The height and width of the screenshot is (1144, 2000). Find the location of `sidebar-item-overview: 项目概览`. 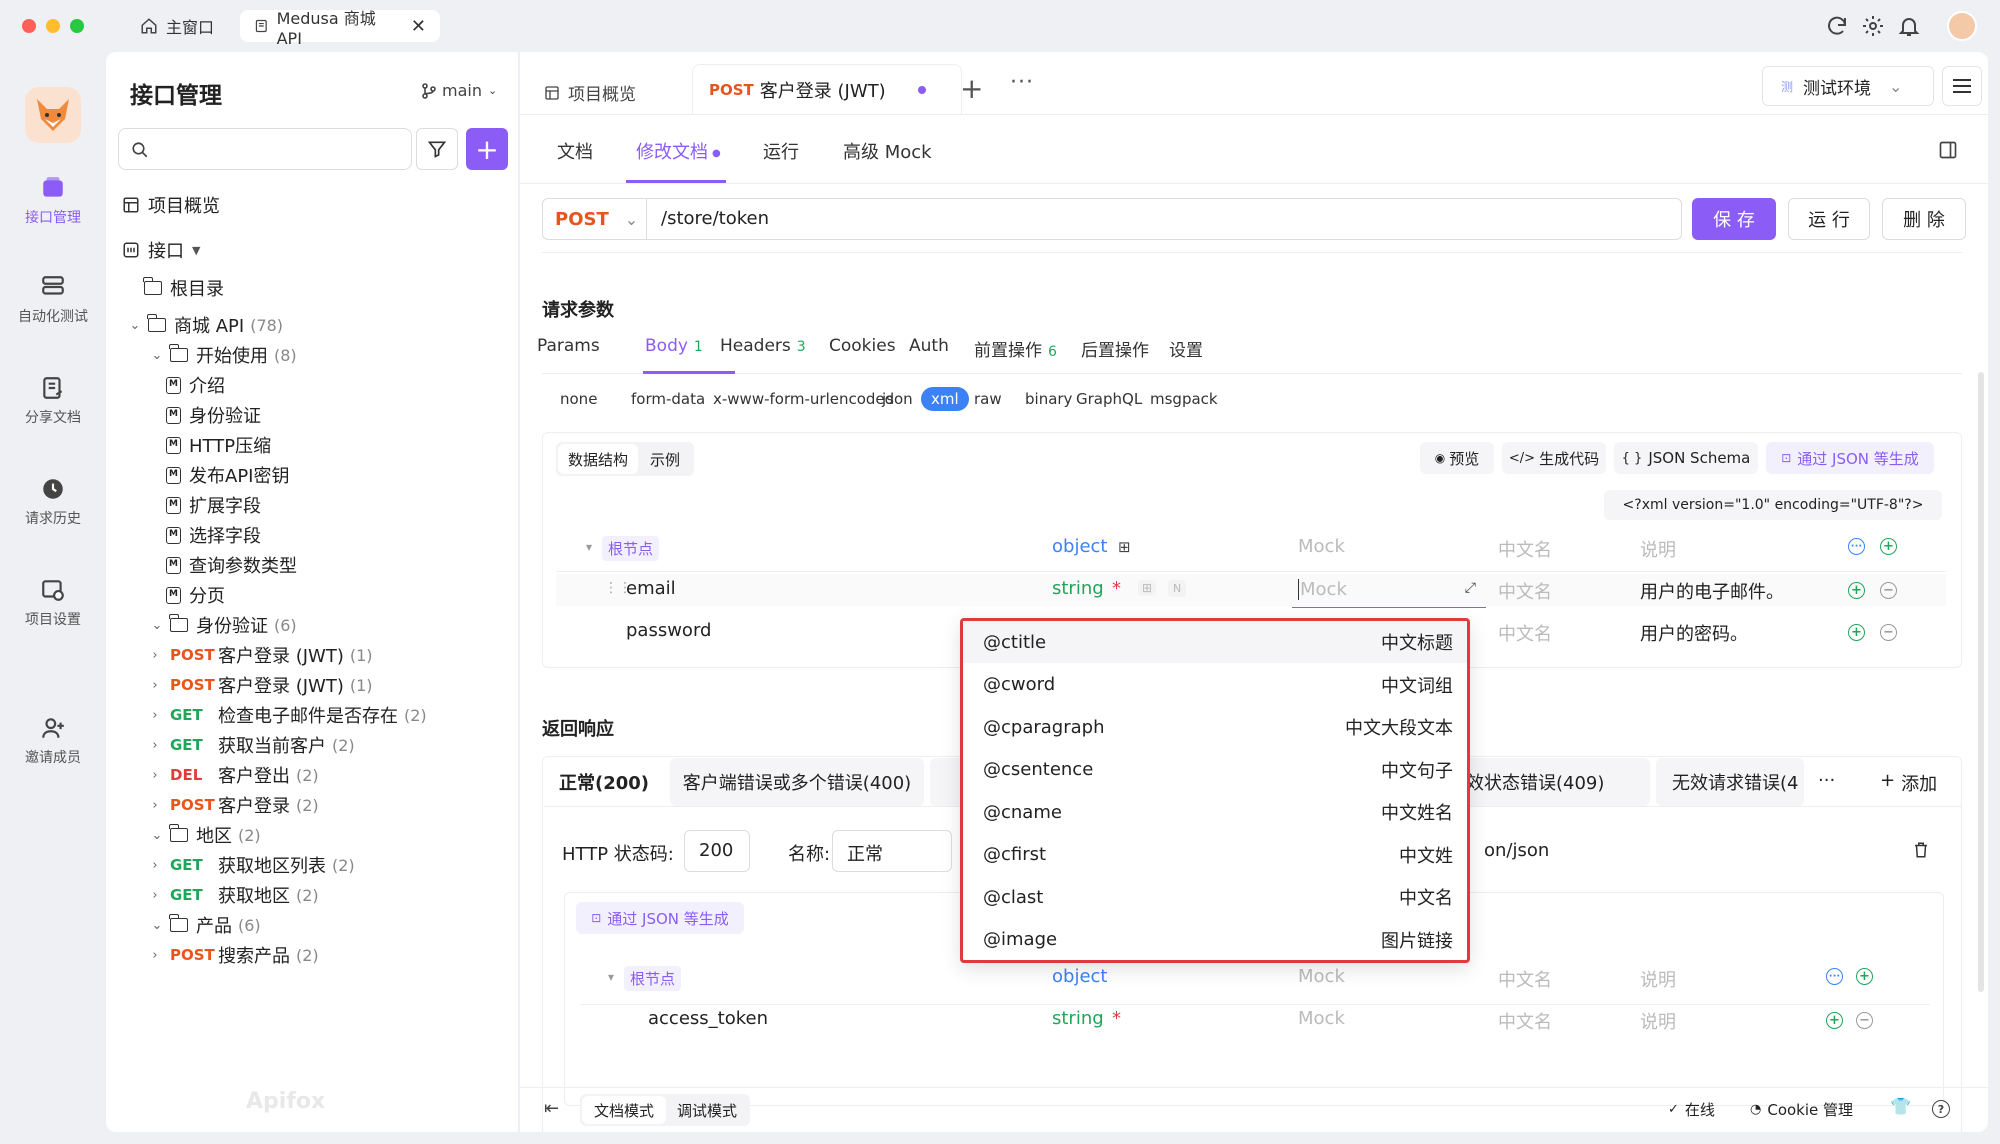

sidebar-item-overview: 项目概览 is located at coordinates (171, 205).